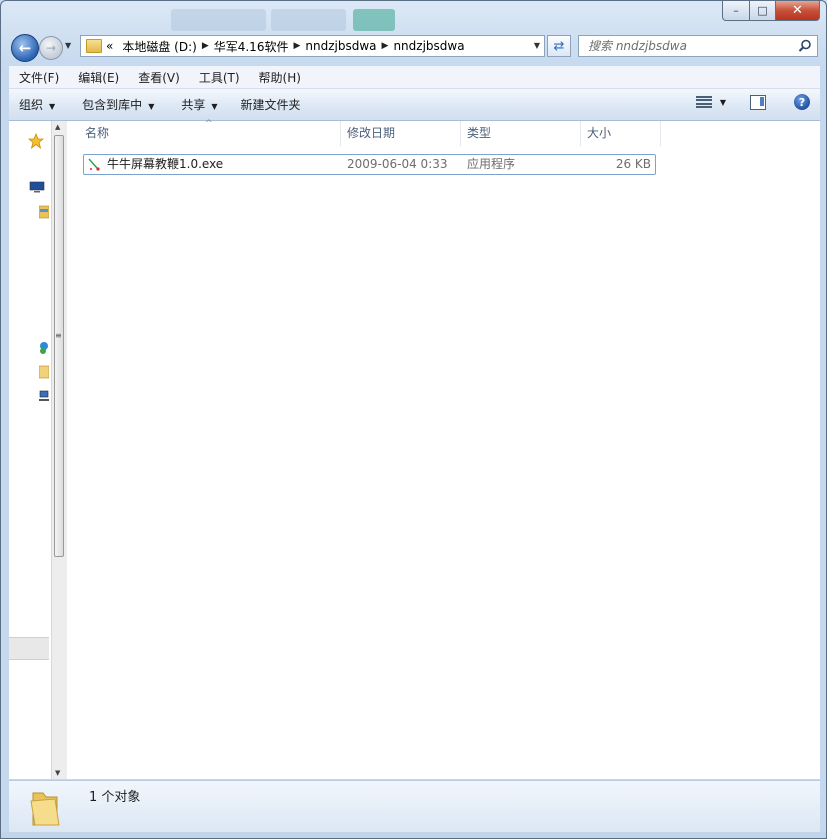 This screenshot has width=827, height=839. What do you see at coordinates (219, 77) in the screenshot?
I see `menu-tools: 工具(T)` at bounding box center [219, 77].